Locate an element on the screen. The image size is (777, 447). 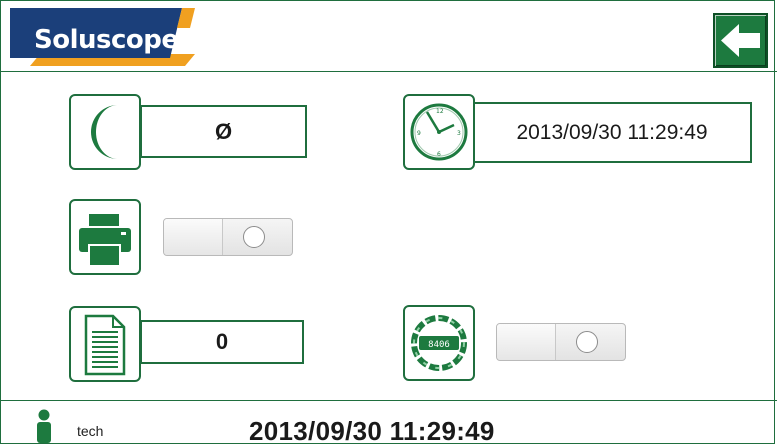
clock-button: 12 3 6 9 is located at coordinates (439, 132).